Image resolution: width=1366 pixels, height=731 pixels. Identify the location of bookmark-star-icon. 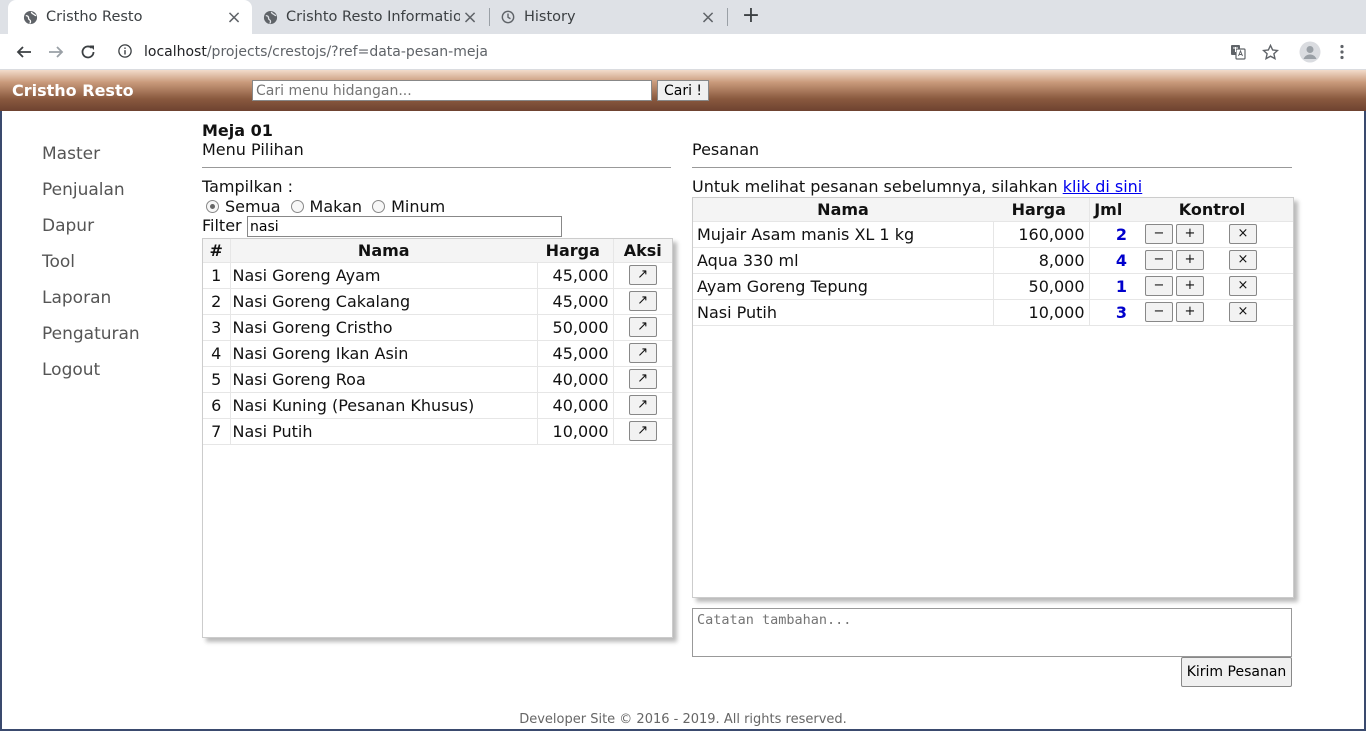
(1270, 52).